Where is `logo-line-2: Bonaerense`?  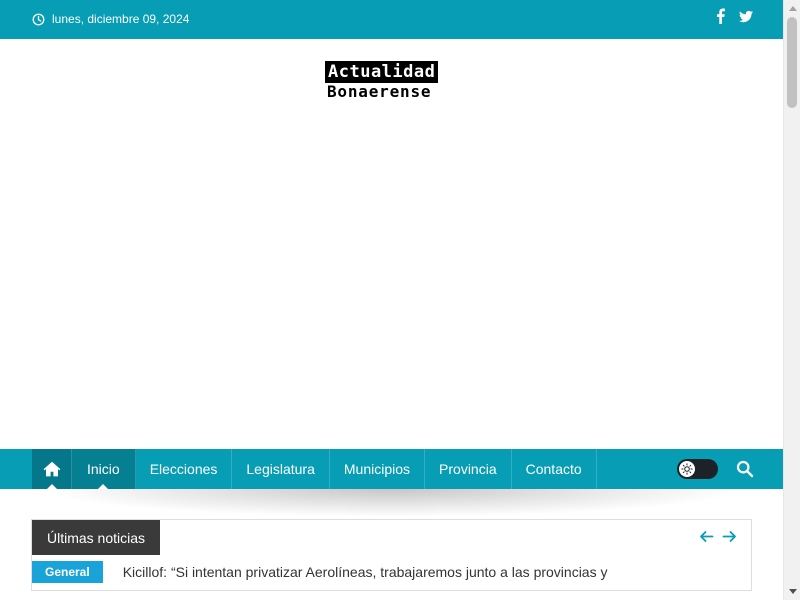 logo-line-2: Bonaerense is located at coordinates (379, 91).